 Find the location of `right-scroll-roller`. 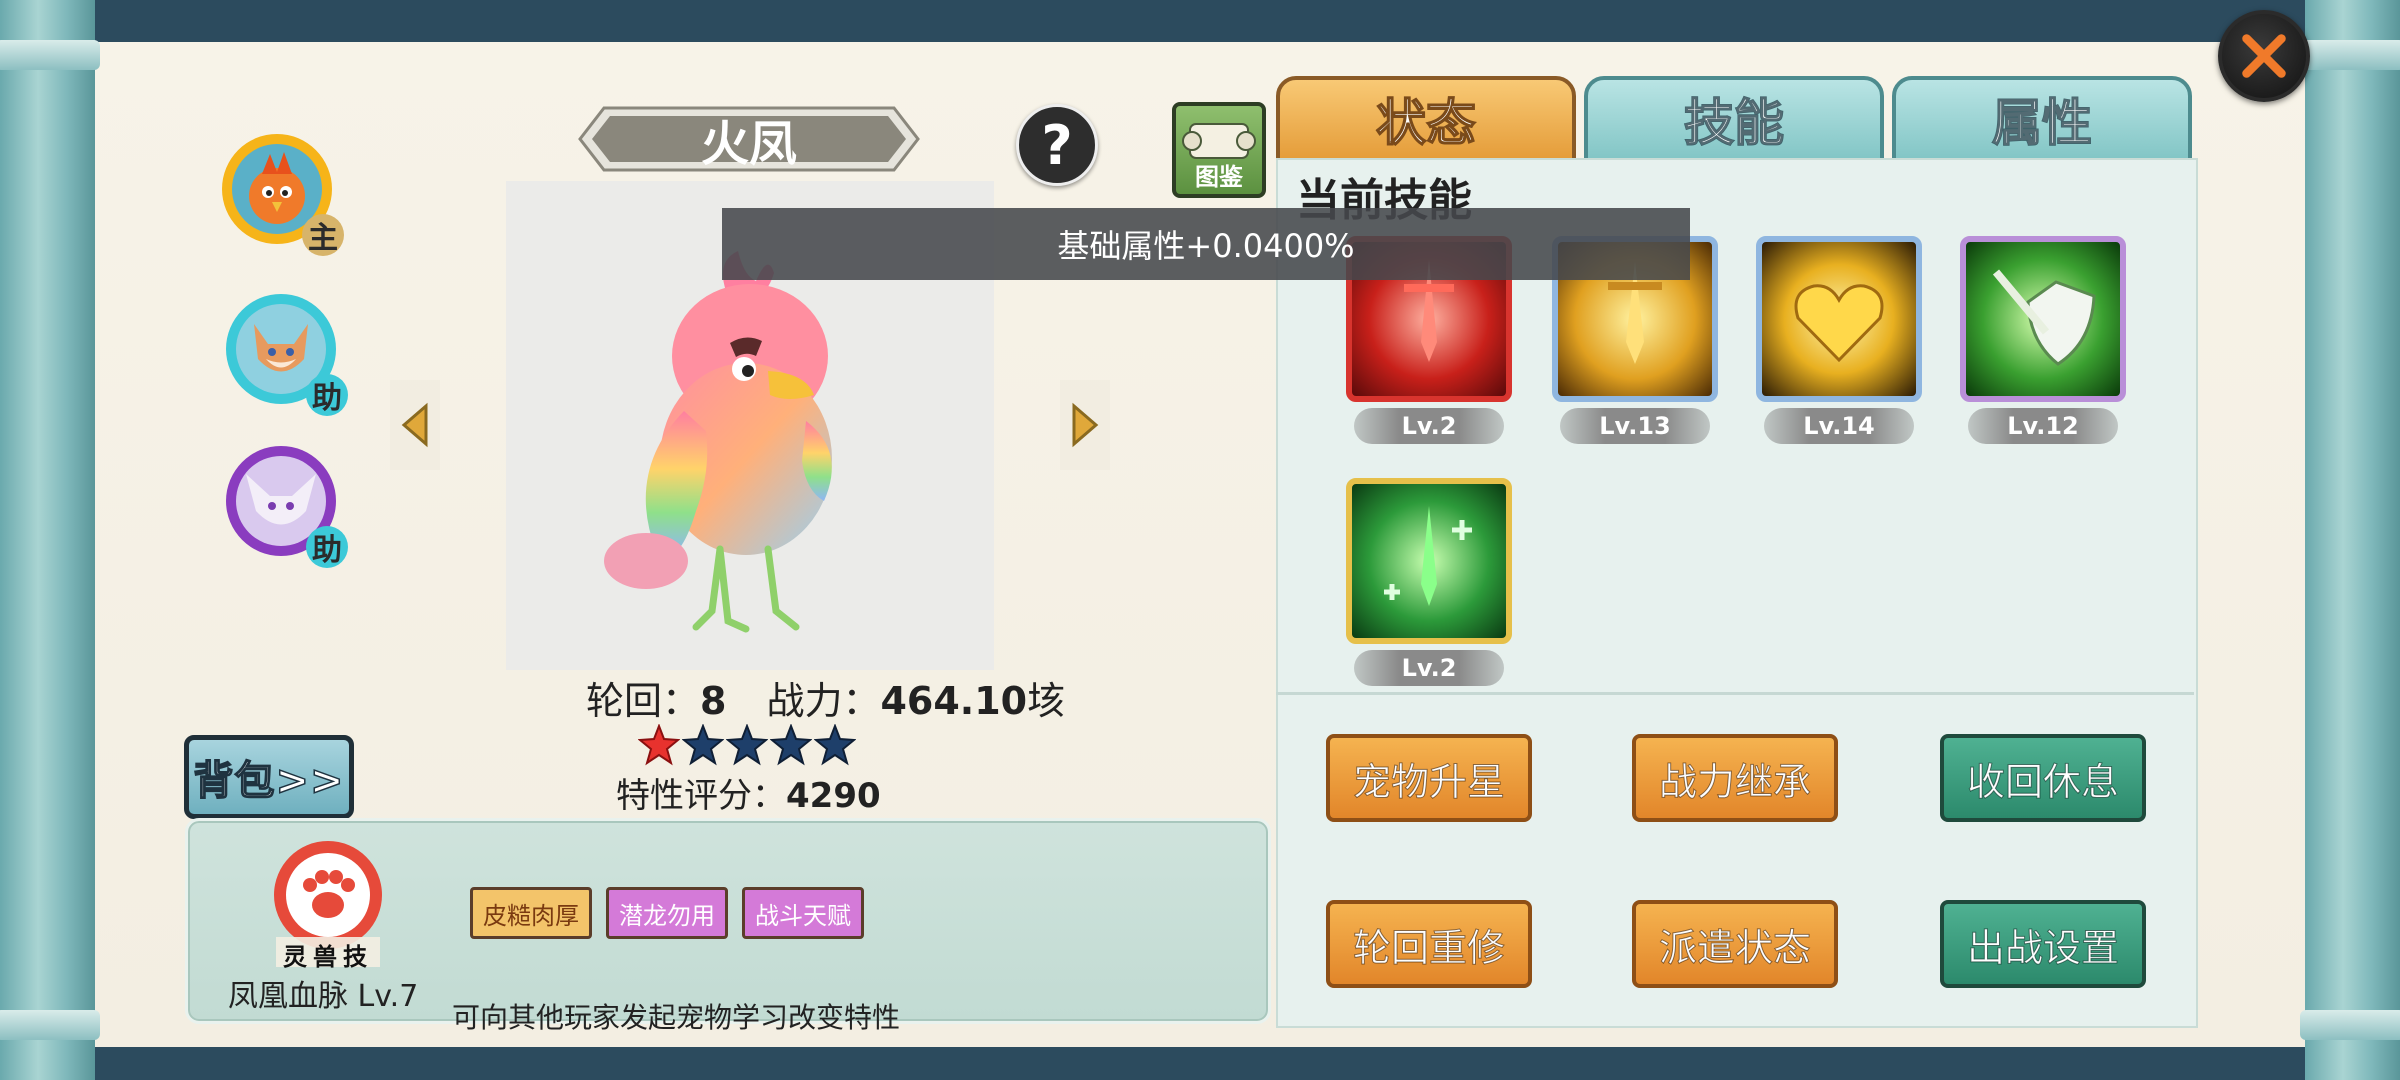

right-scroll-roller is located at coordinates (2350, 540).